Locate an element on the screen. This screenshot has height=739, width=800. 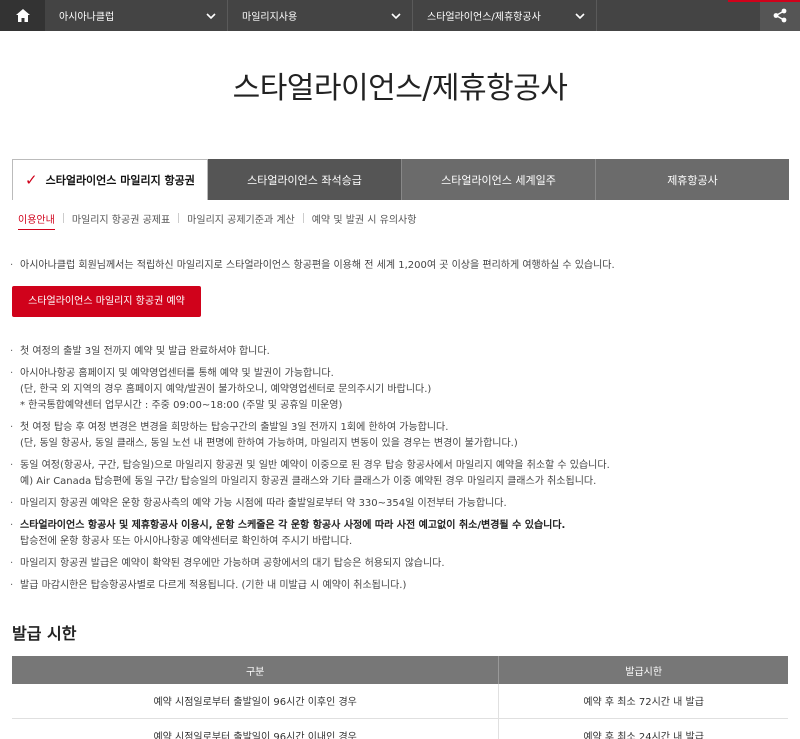
breadcrumb-dropdown-3: 스타얼라이언스/제휴항공사 is located at coordinates (505, 15).